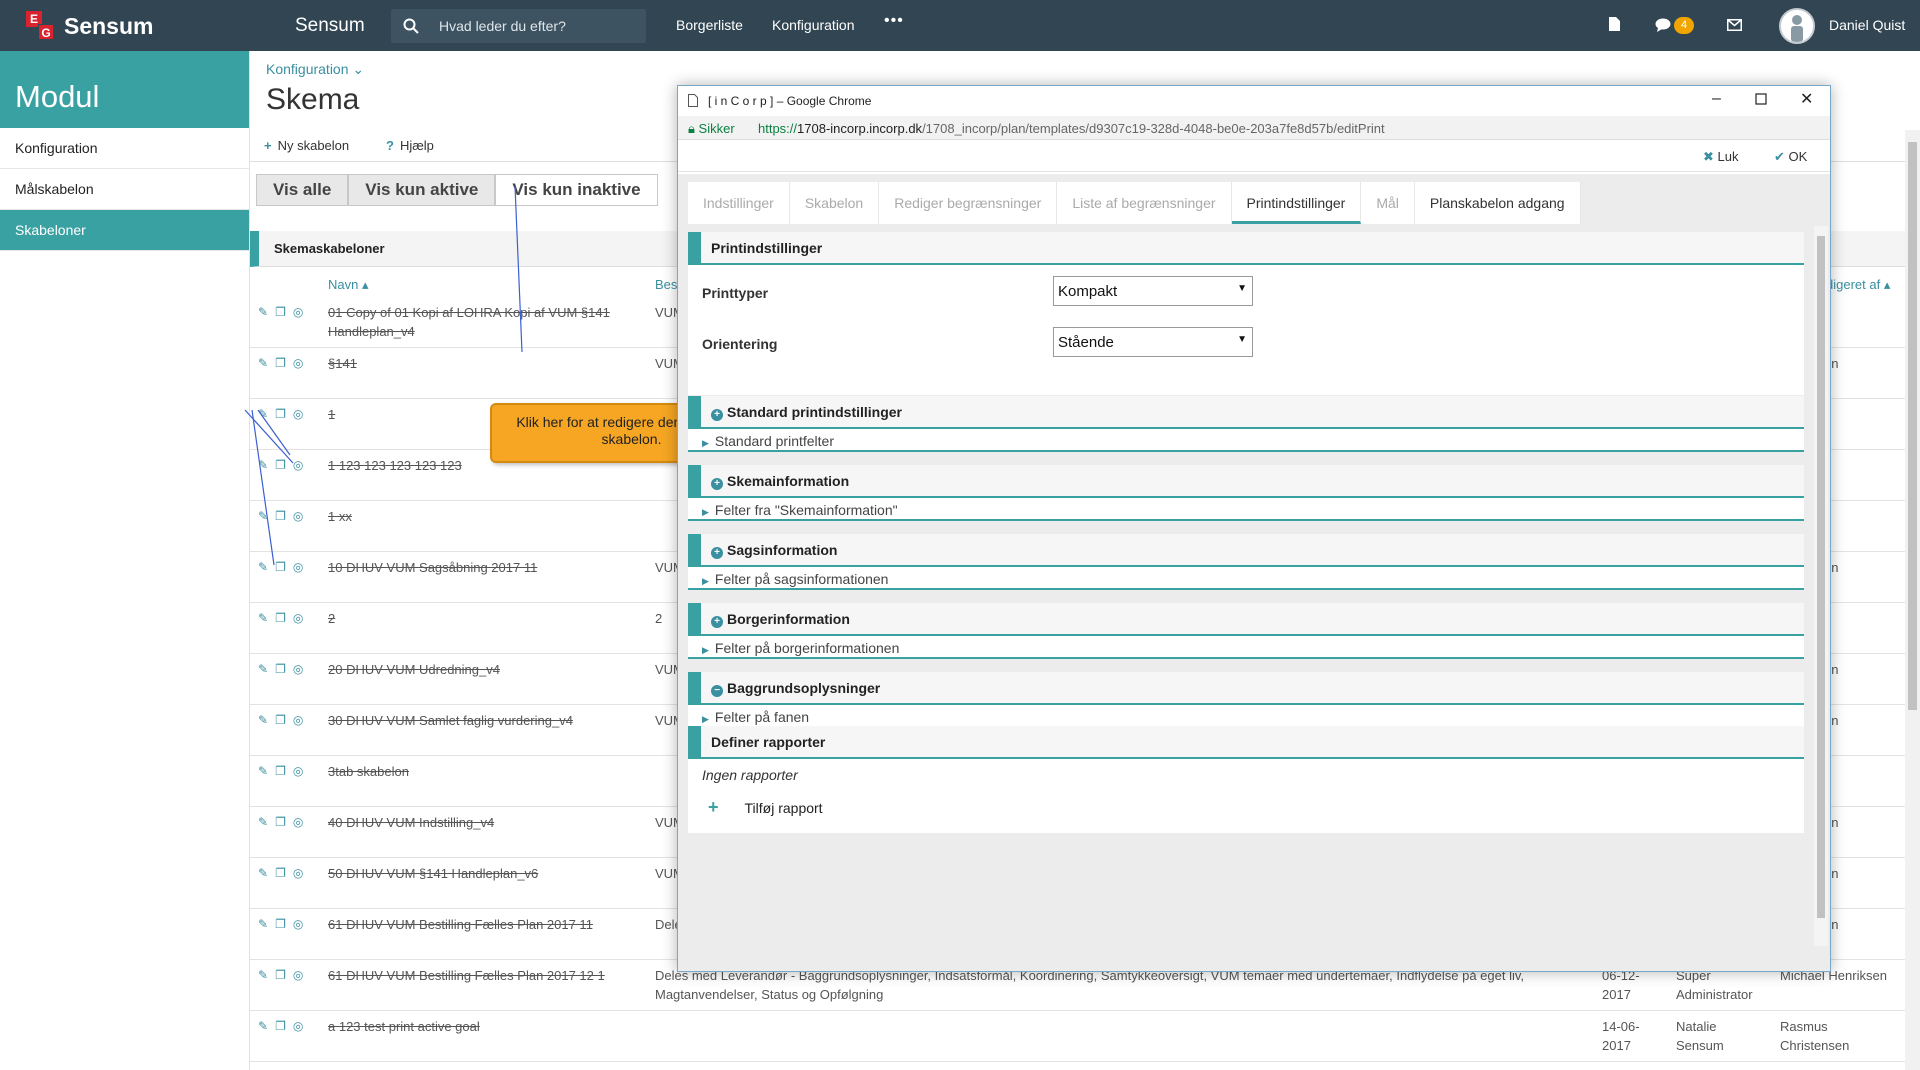  I want to click on nav-konfiguration: Konfiguration, so click(813, 25).